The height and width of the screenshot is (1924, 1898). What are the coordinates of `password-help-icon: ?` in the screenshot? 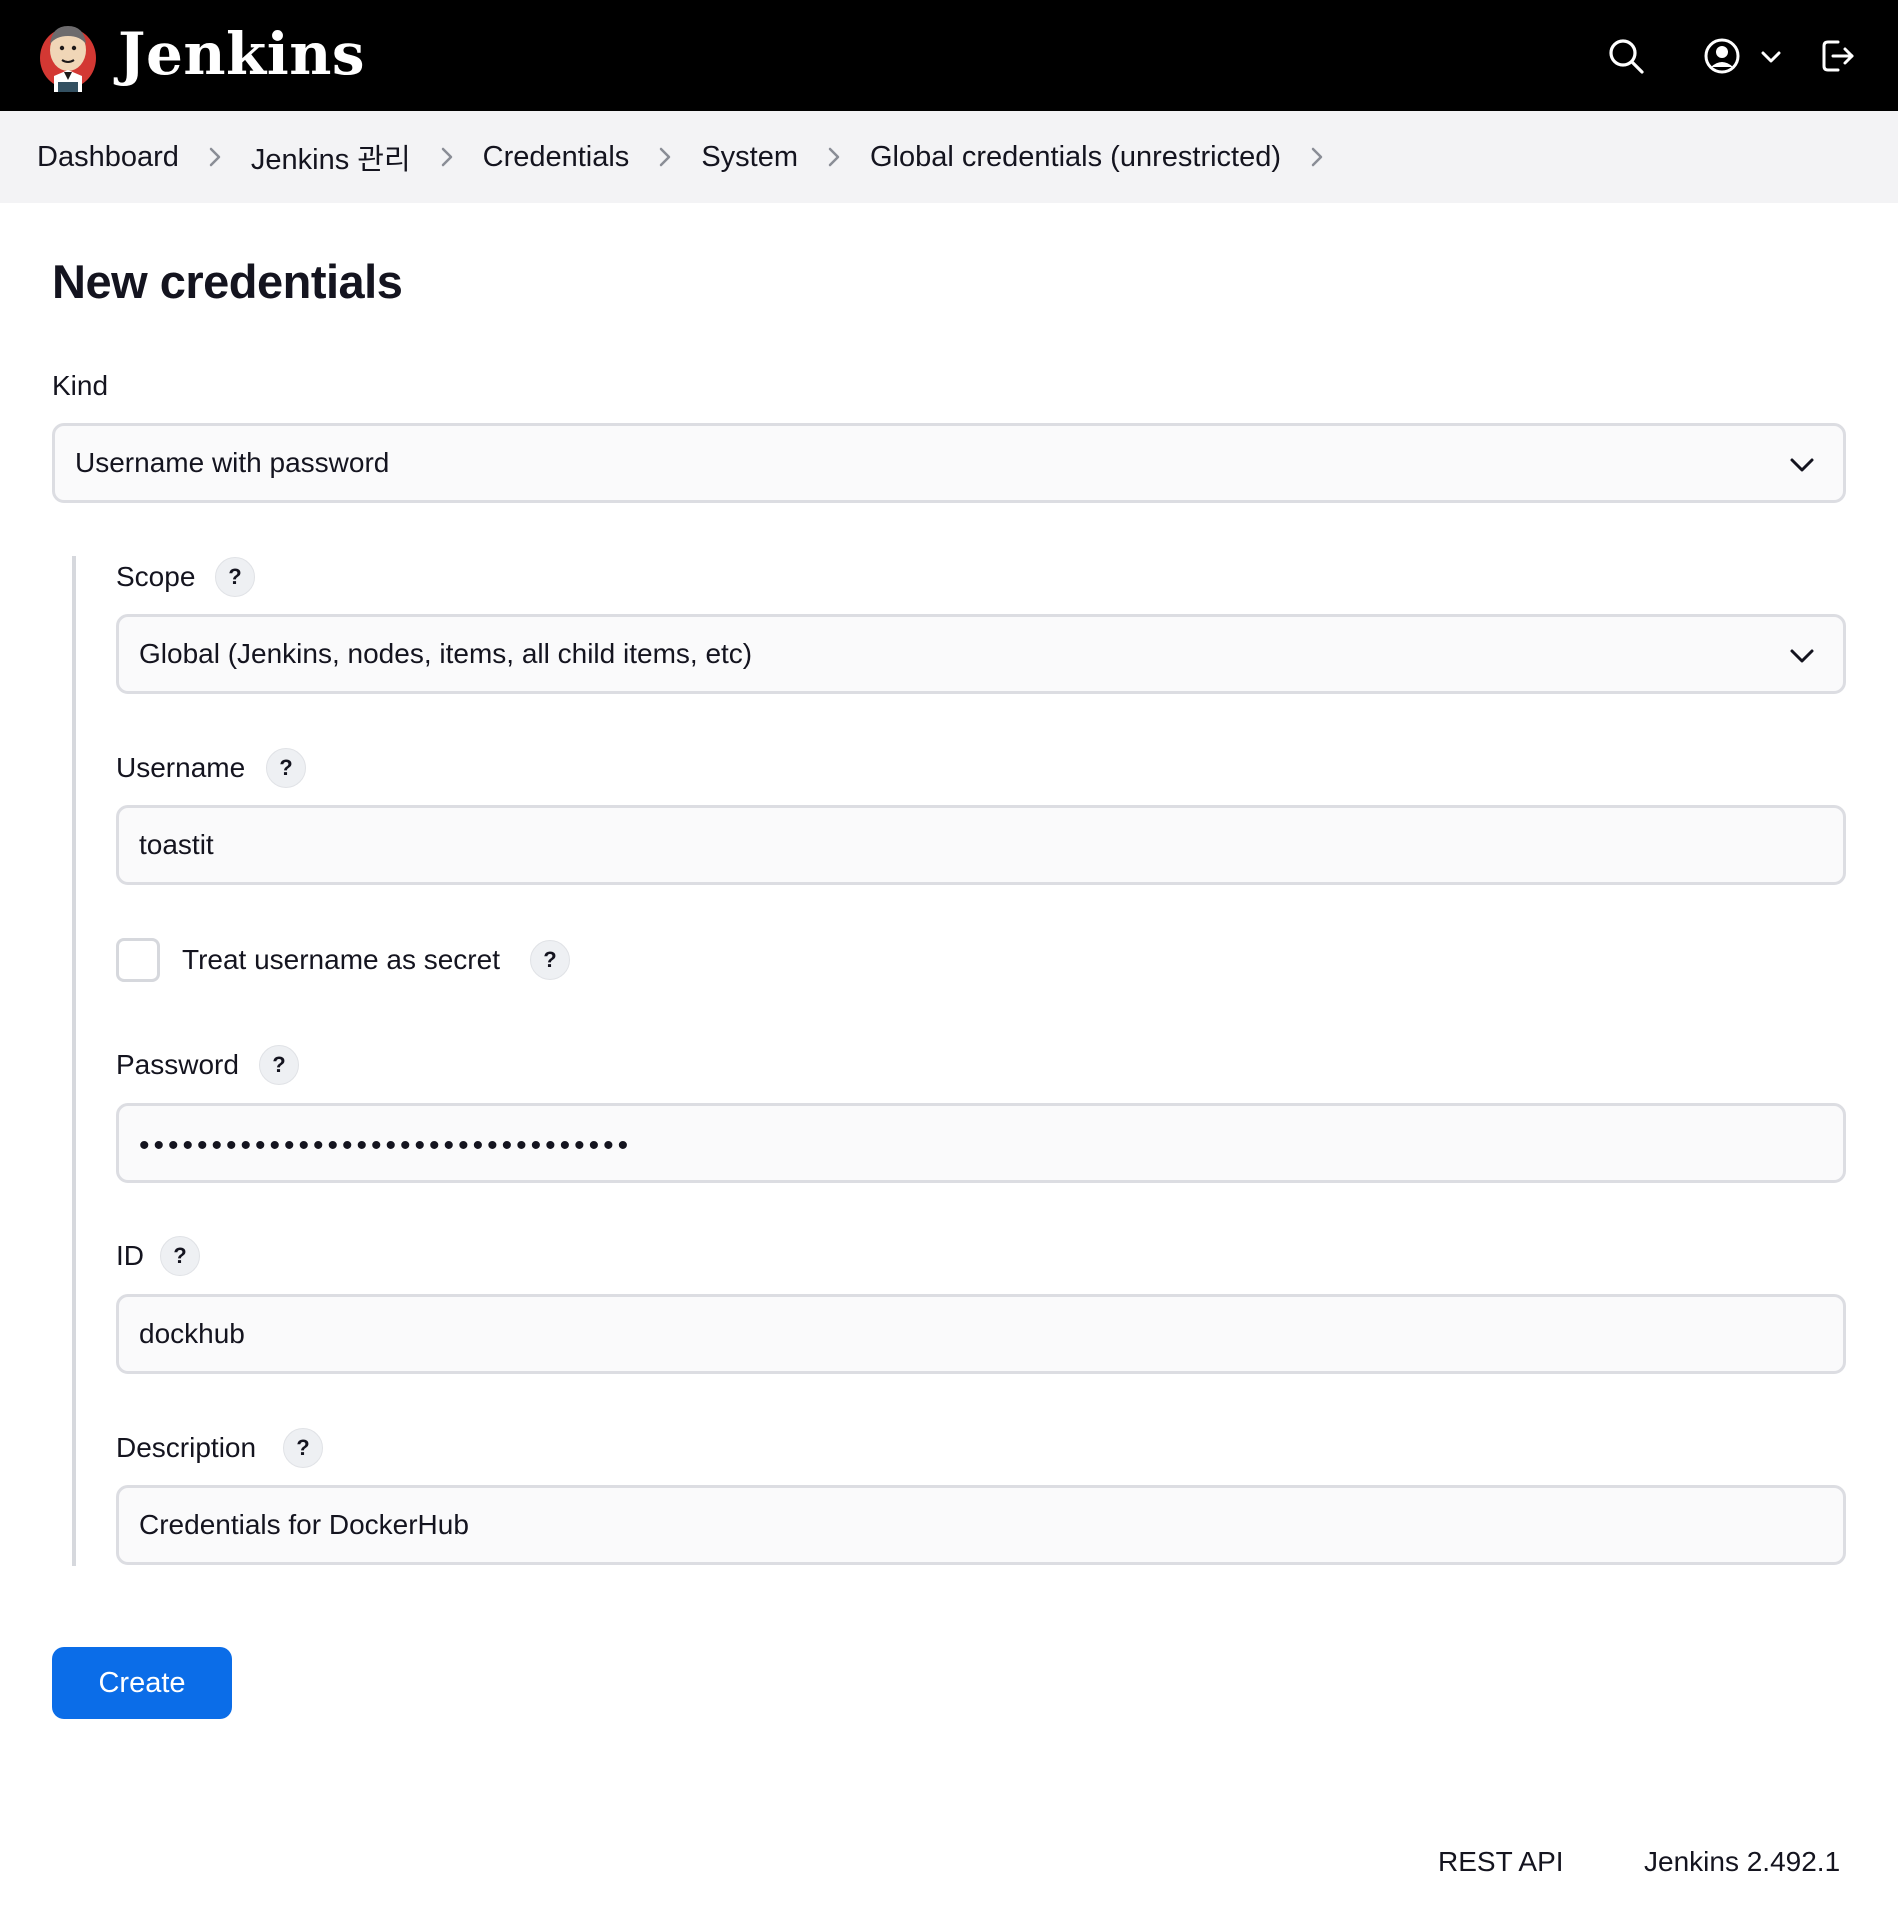 It's located at (279, 1065).